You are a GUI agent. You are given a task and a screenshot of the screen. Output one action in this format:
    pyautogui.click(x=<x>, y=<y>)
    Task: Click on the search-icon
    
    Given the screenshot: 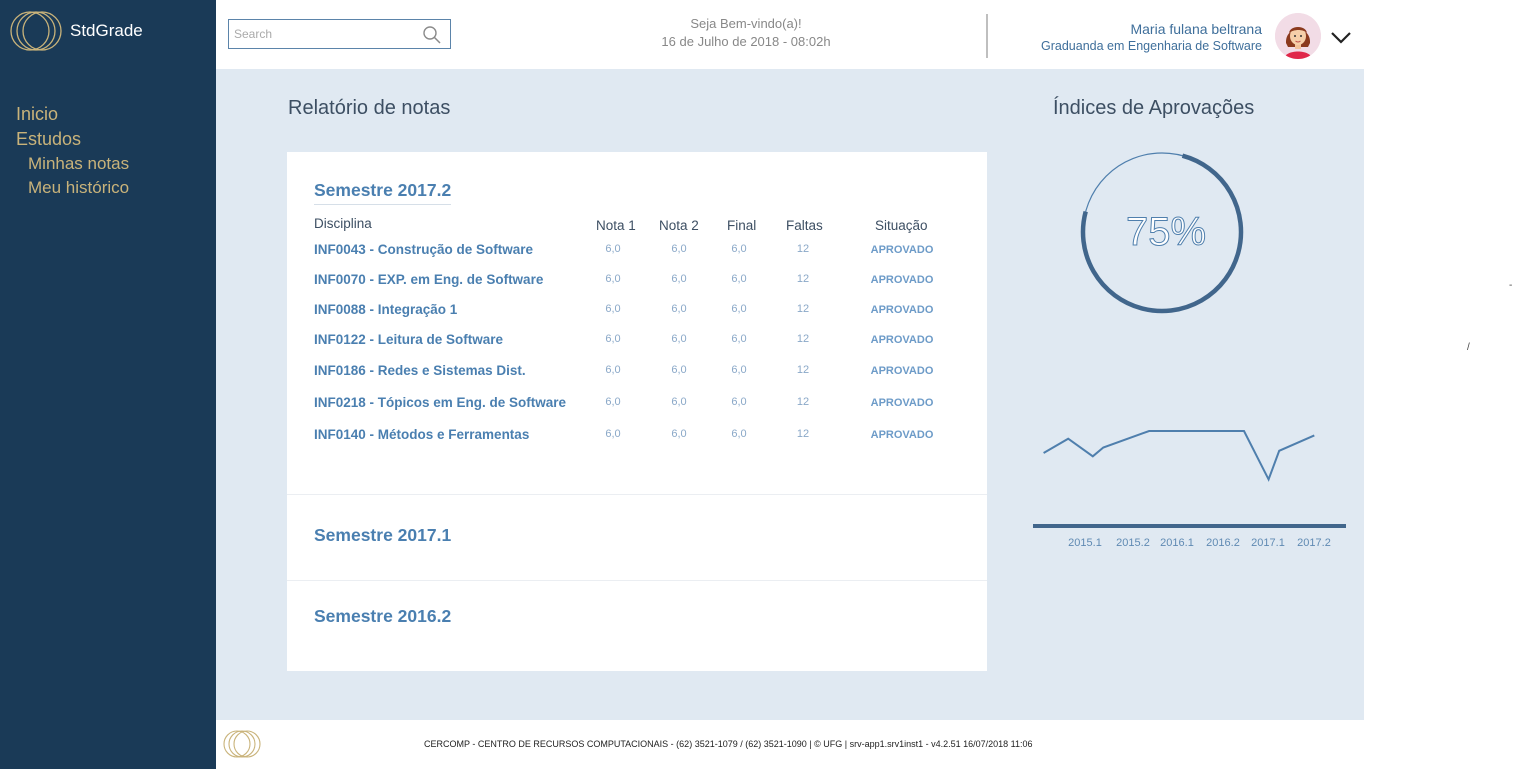 What is the action you would take?
    pyautogui.click(x=432, y=35)
    